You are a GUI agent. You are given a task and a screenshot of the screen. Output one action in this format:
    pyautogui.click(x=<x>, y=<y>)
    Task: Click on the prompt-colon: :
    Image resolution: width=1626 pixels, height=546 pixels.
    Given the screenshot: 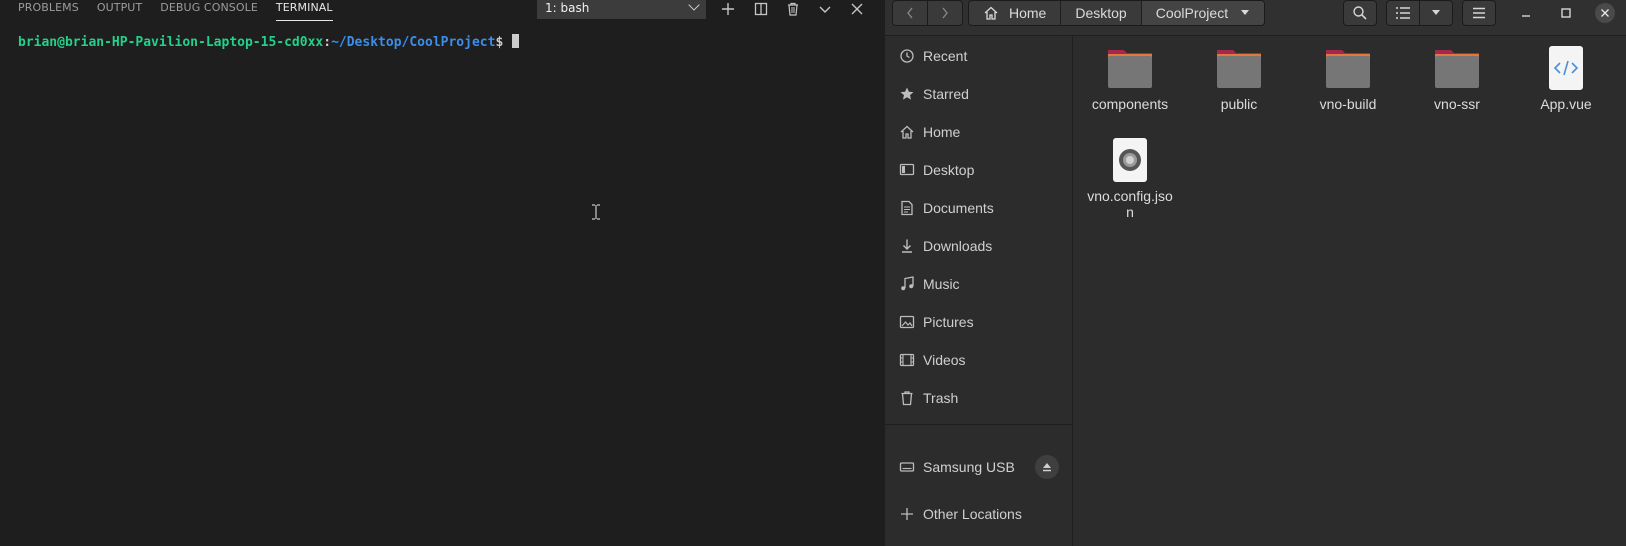 What is the action you would take?
    pyautogui.click(x=327, y=42)
    